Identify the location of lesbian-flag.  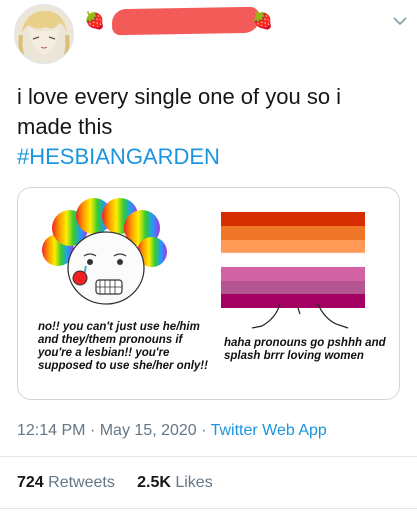
(293, 260).